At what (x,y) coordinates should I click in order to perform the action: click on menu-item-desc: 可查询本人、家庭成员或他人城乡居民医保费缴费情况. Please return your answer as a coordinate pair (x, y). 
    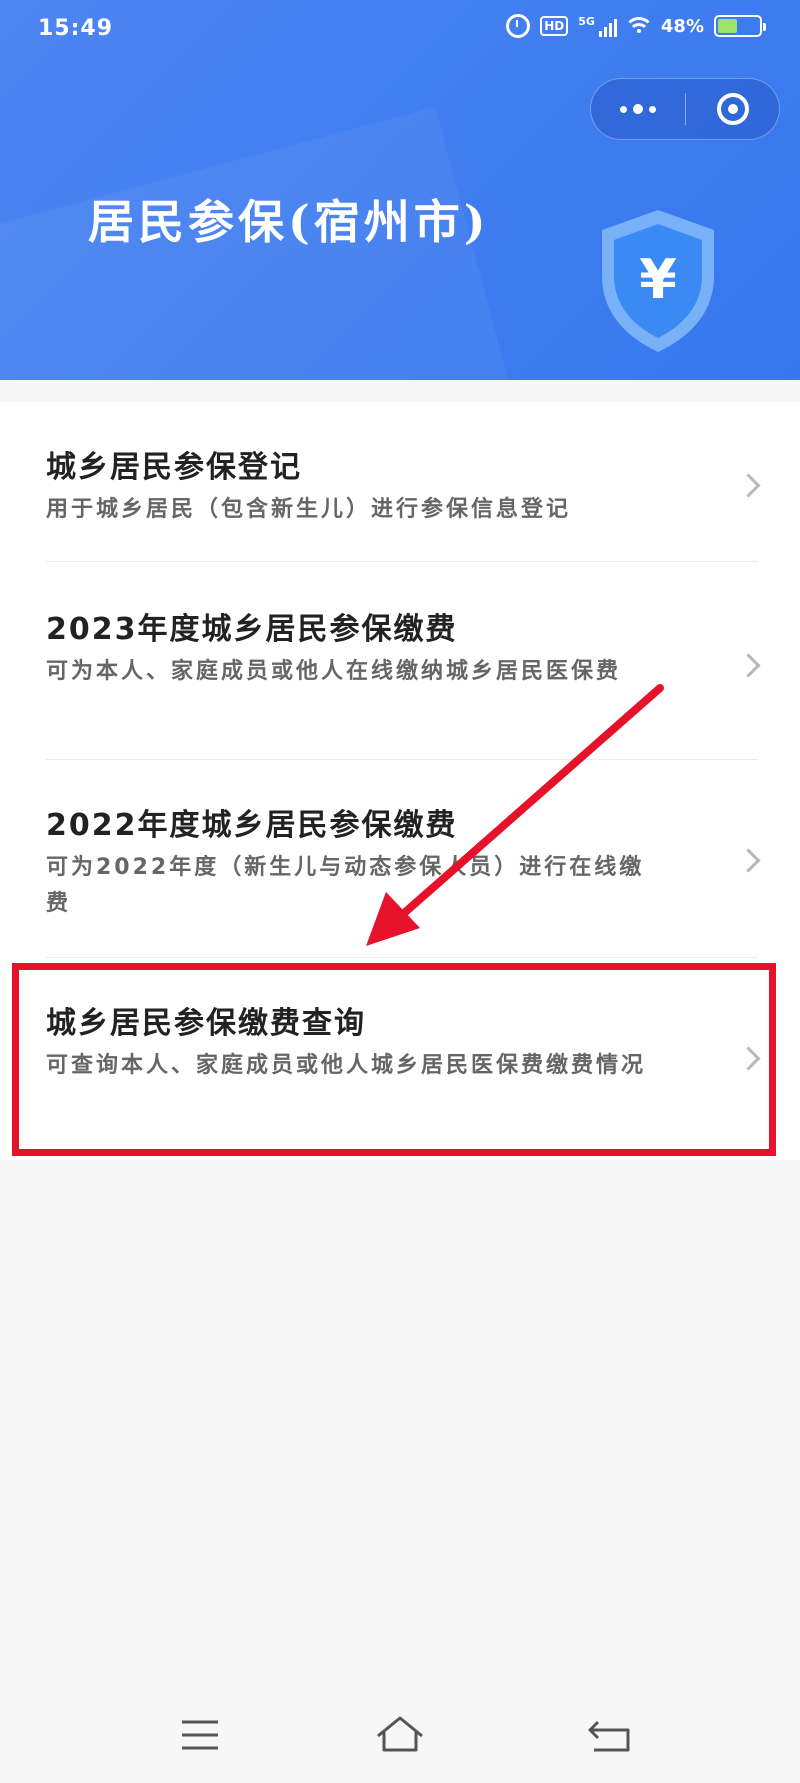
    Looking at the image, I should click on (346, 1065).